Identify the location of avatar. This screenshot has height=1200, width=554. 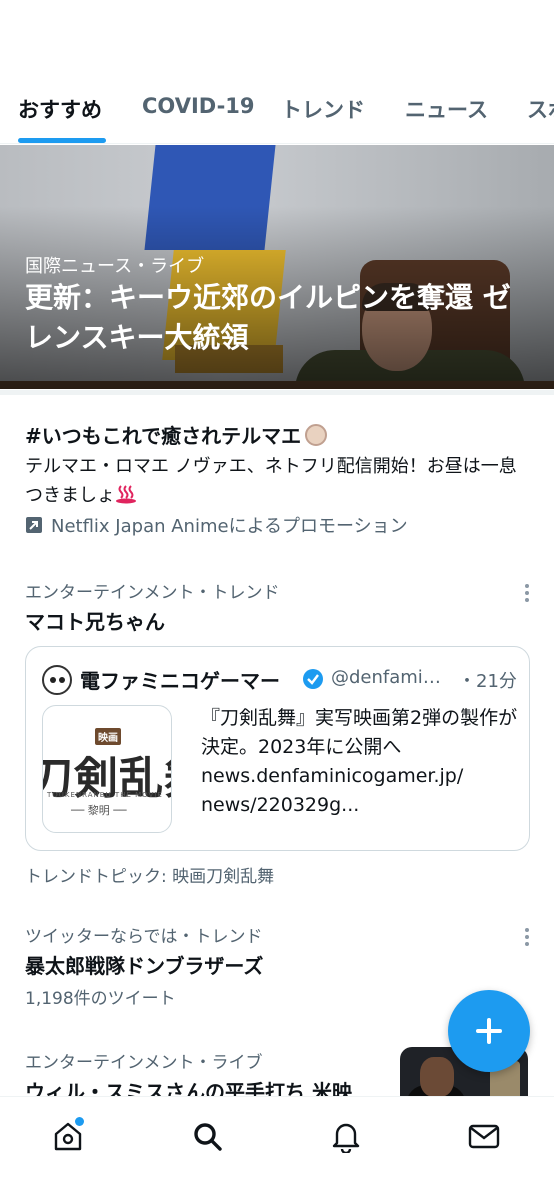
(57, 680).